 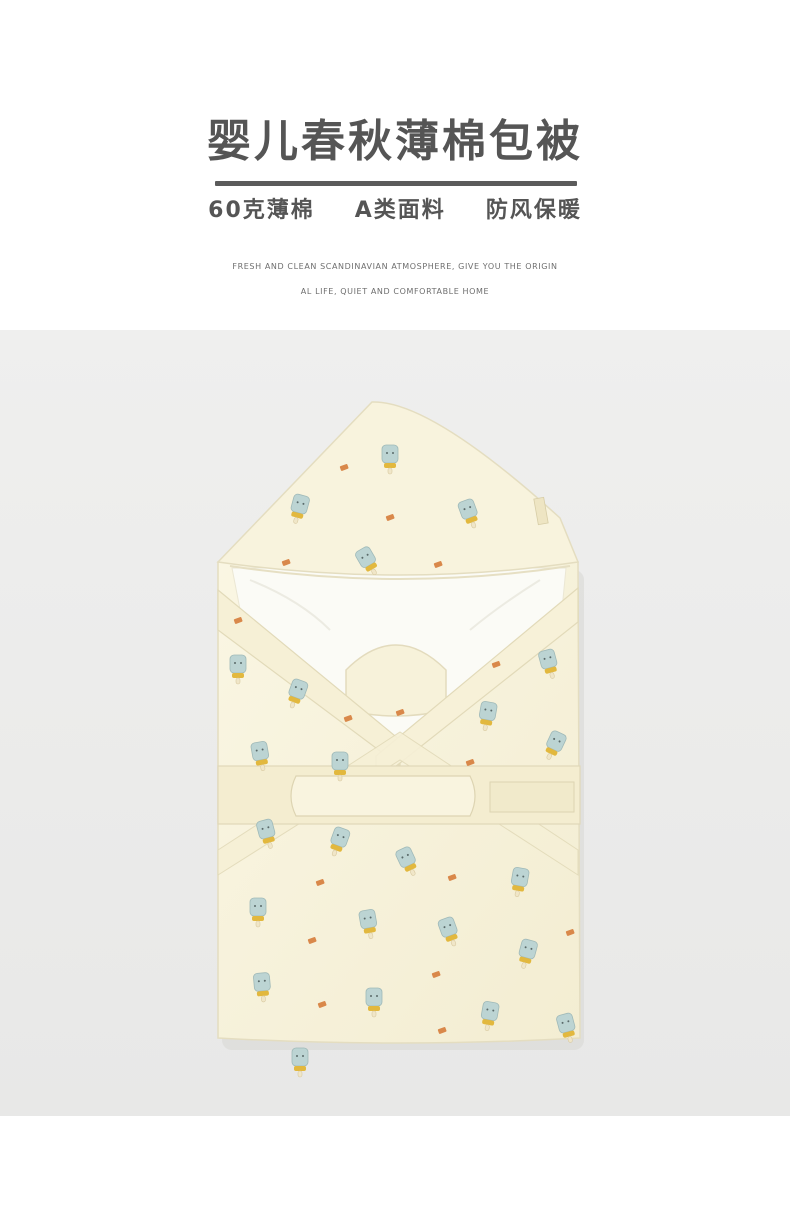 I want to click on tagline-line-2: AL LIFE, QUIET AND COMFORTABLE HOME, so click(x=395, y=291).